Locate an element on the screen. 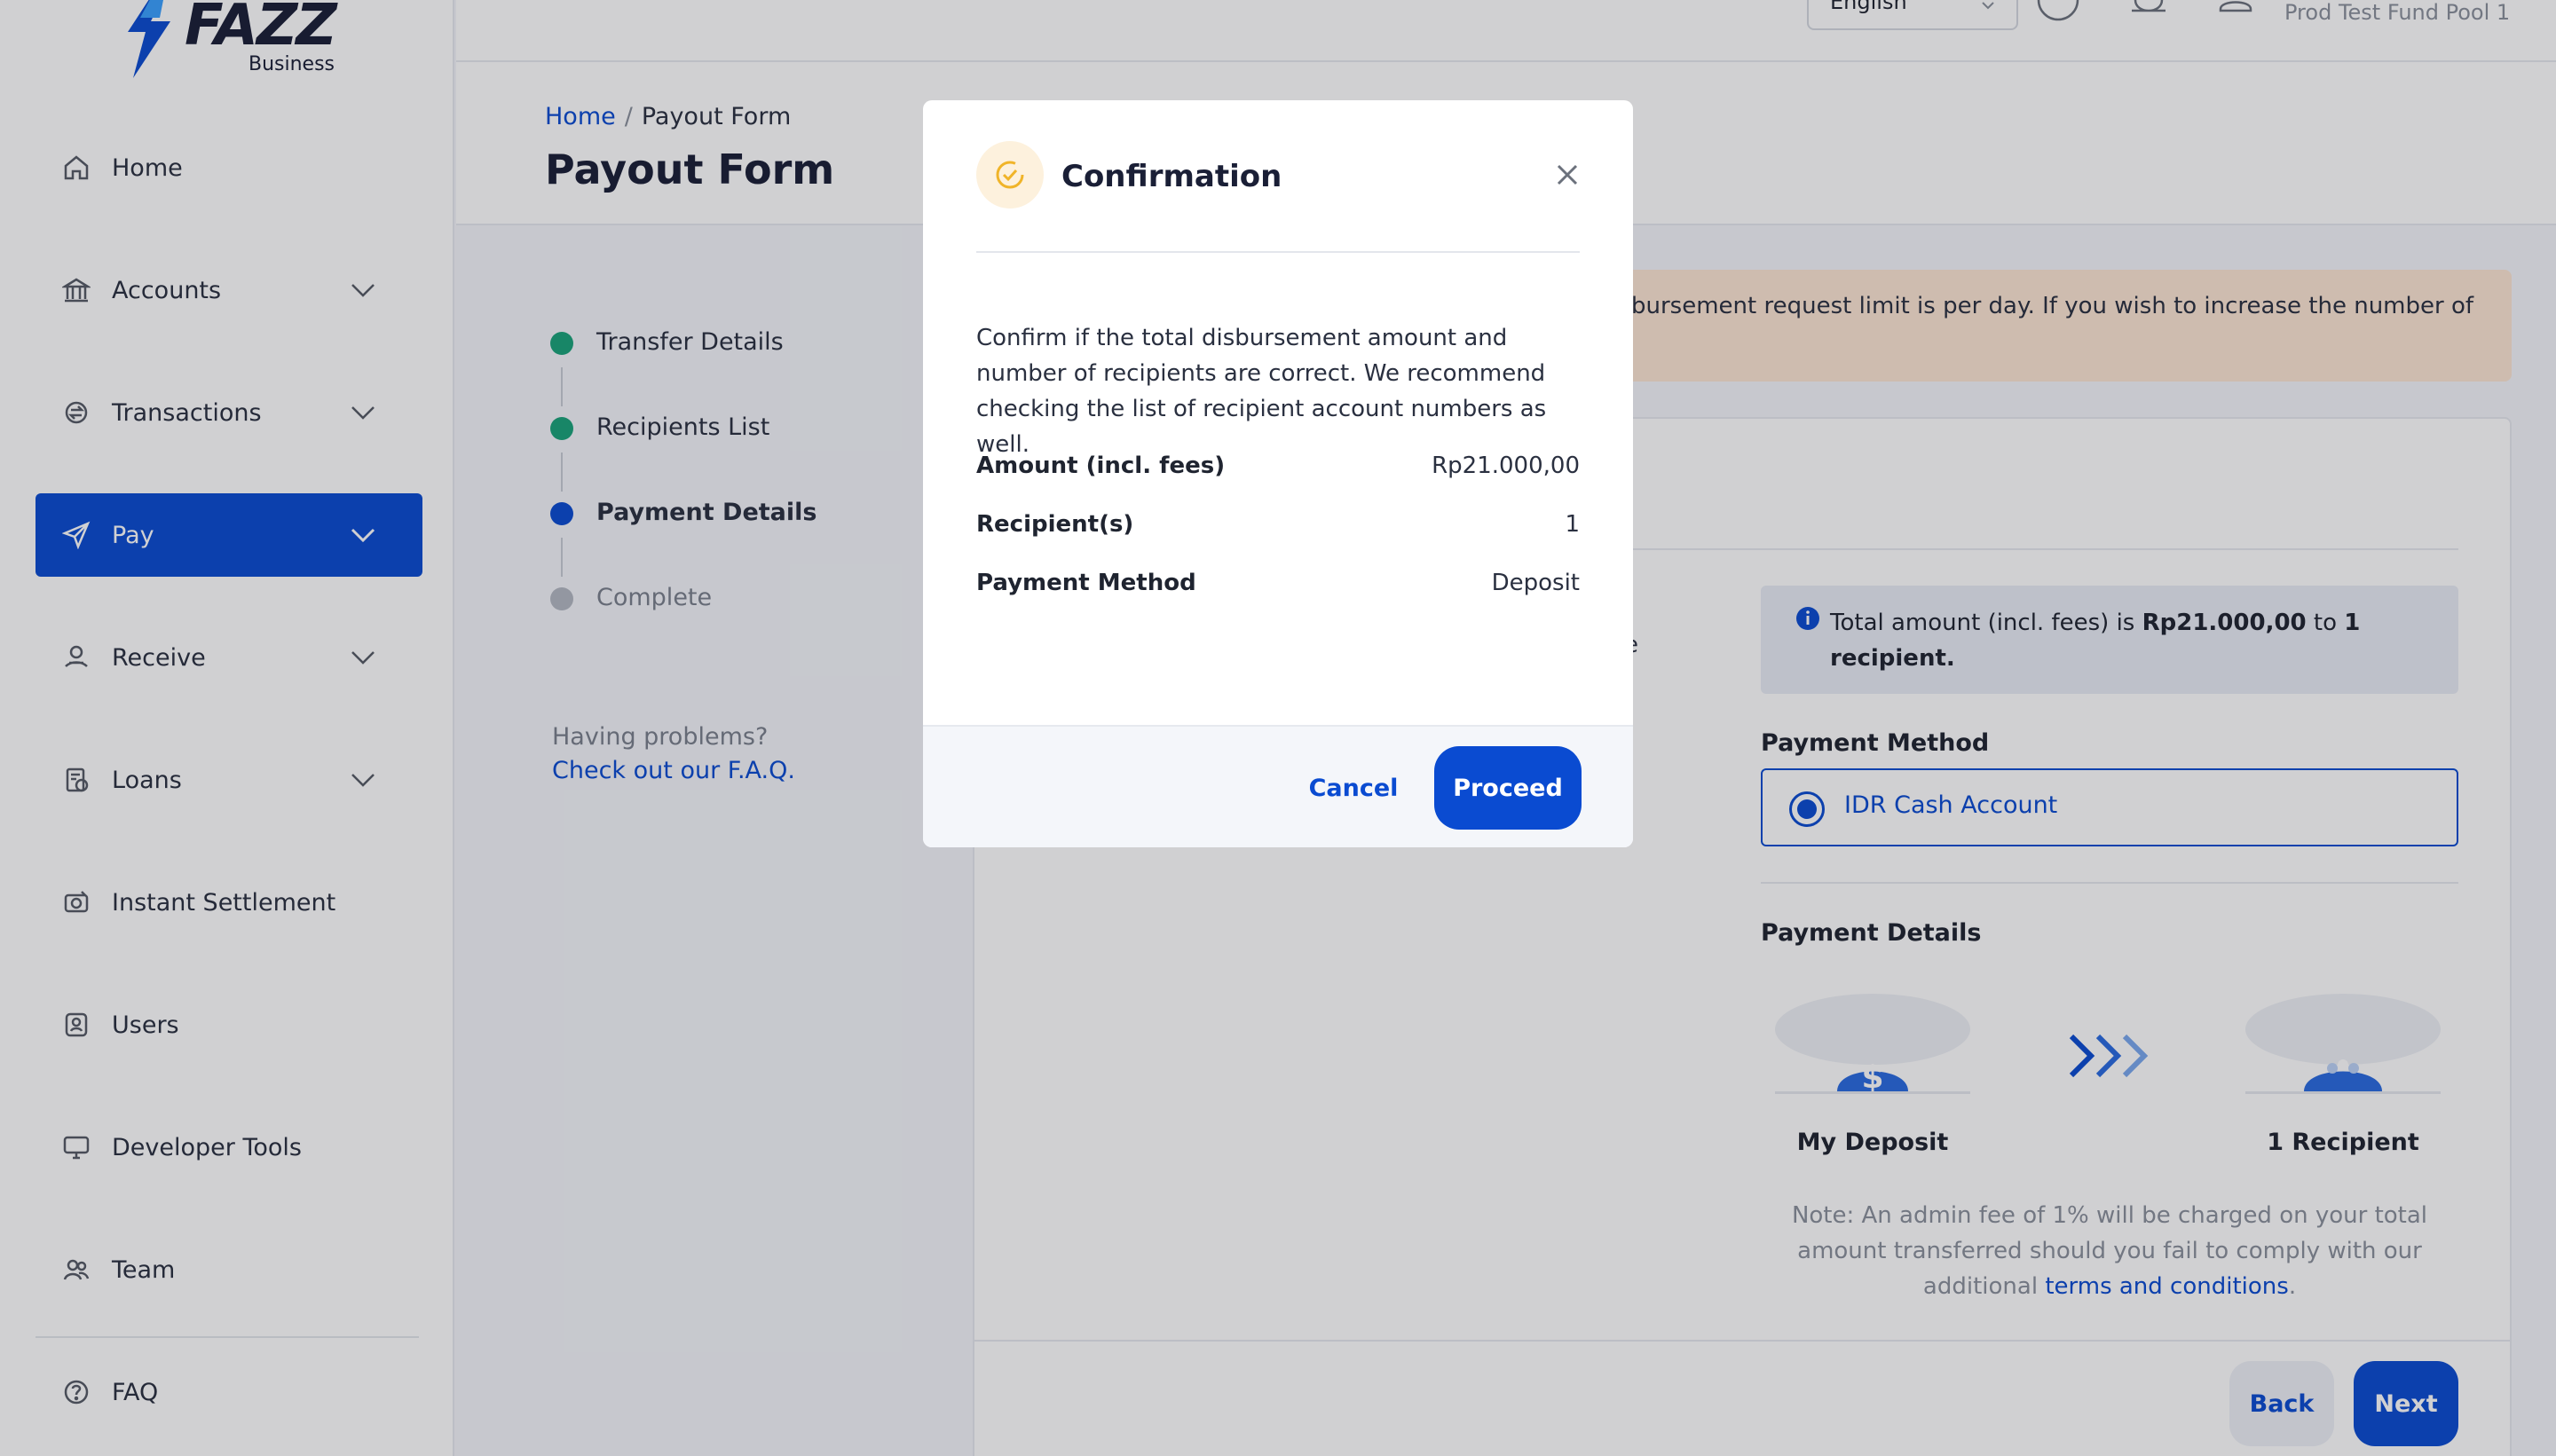 Image resolution: width=2556 pixels, height=1456 pixels. summary-row-amount: Amount (incl. fees) Rp21.000,00 is located at coordinates (1278, 466).